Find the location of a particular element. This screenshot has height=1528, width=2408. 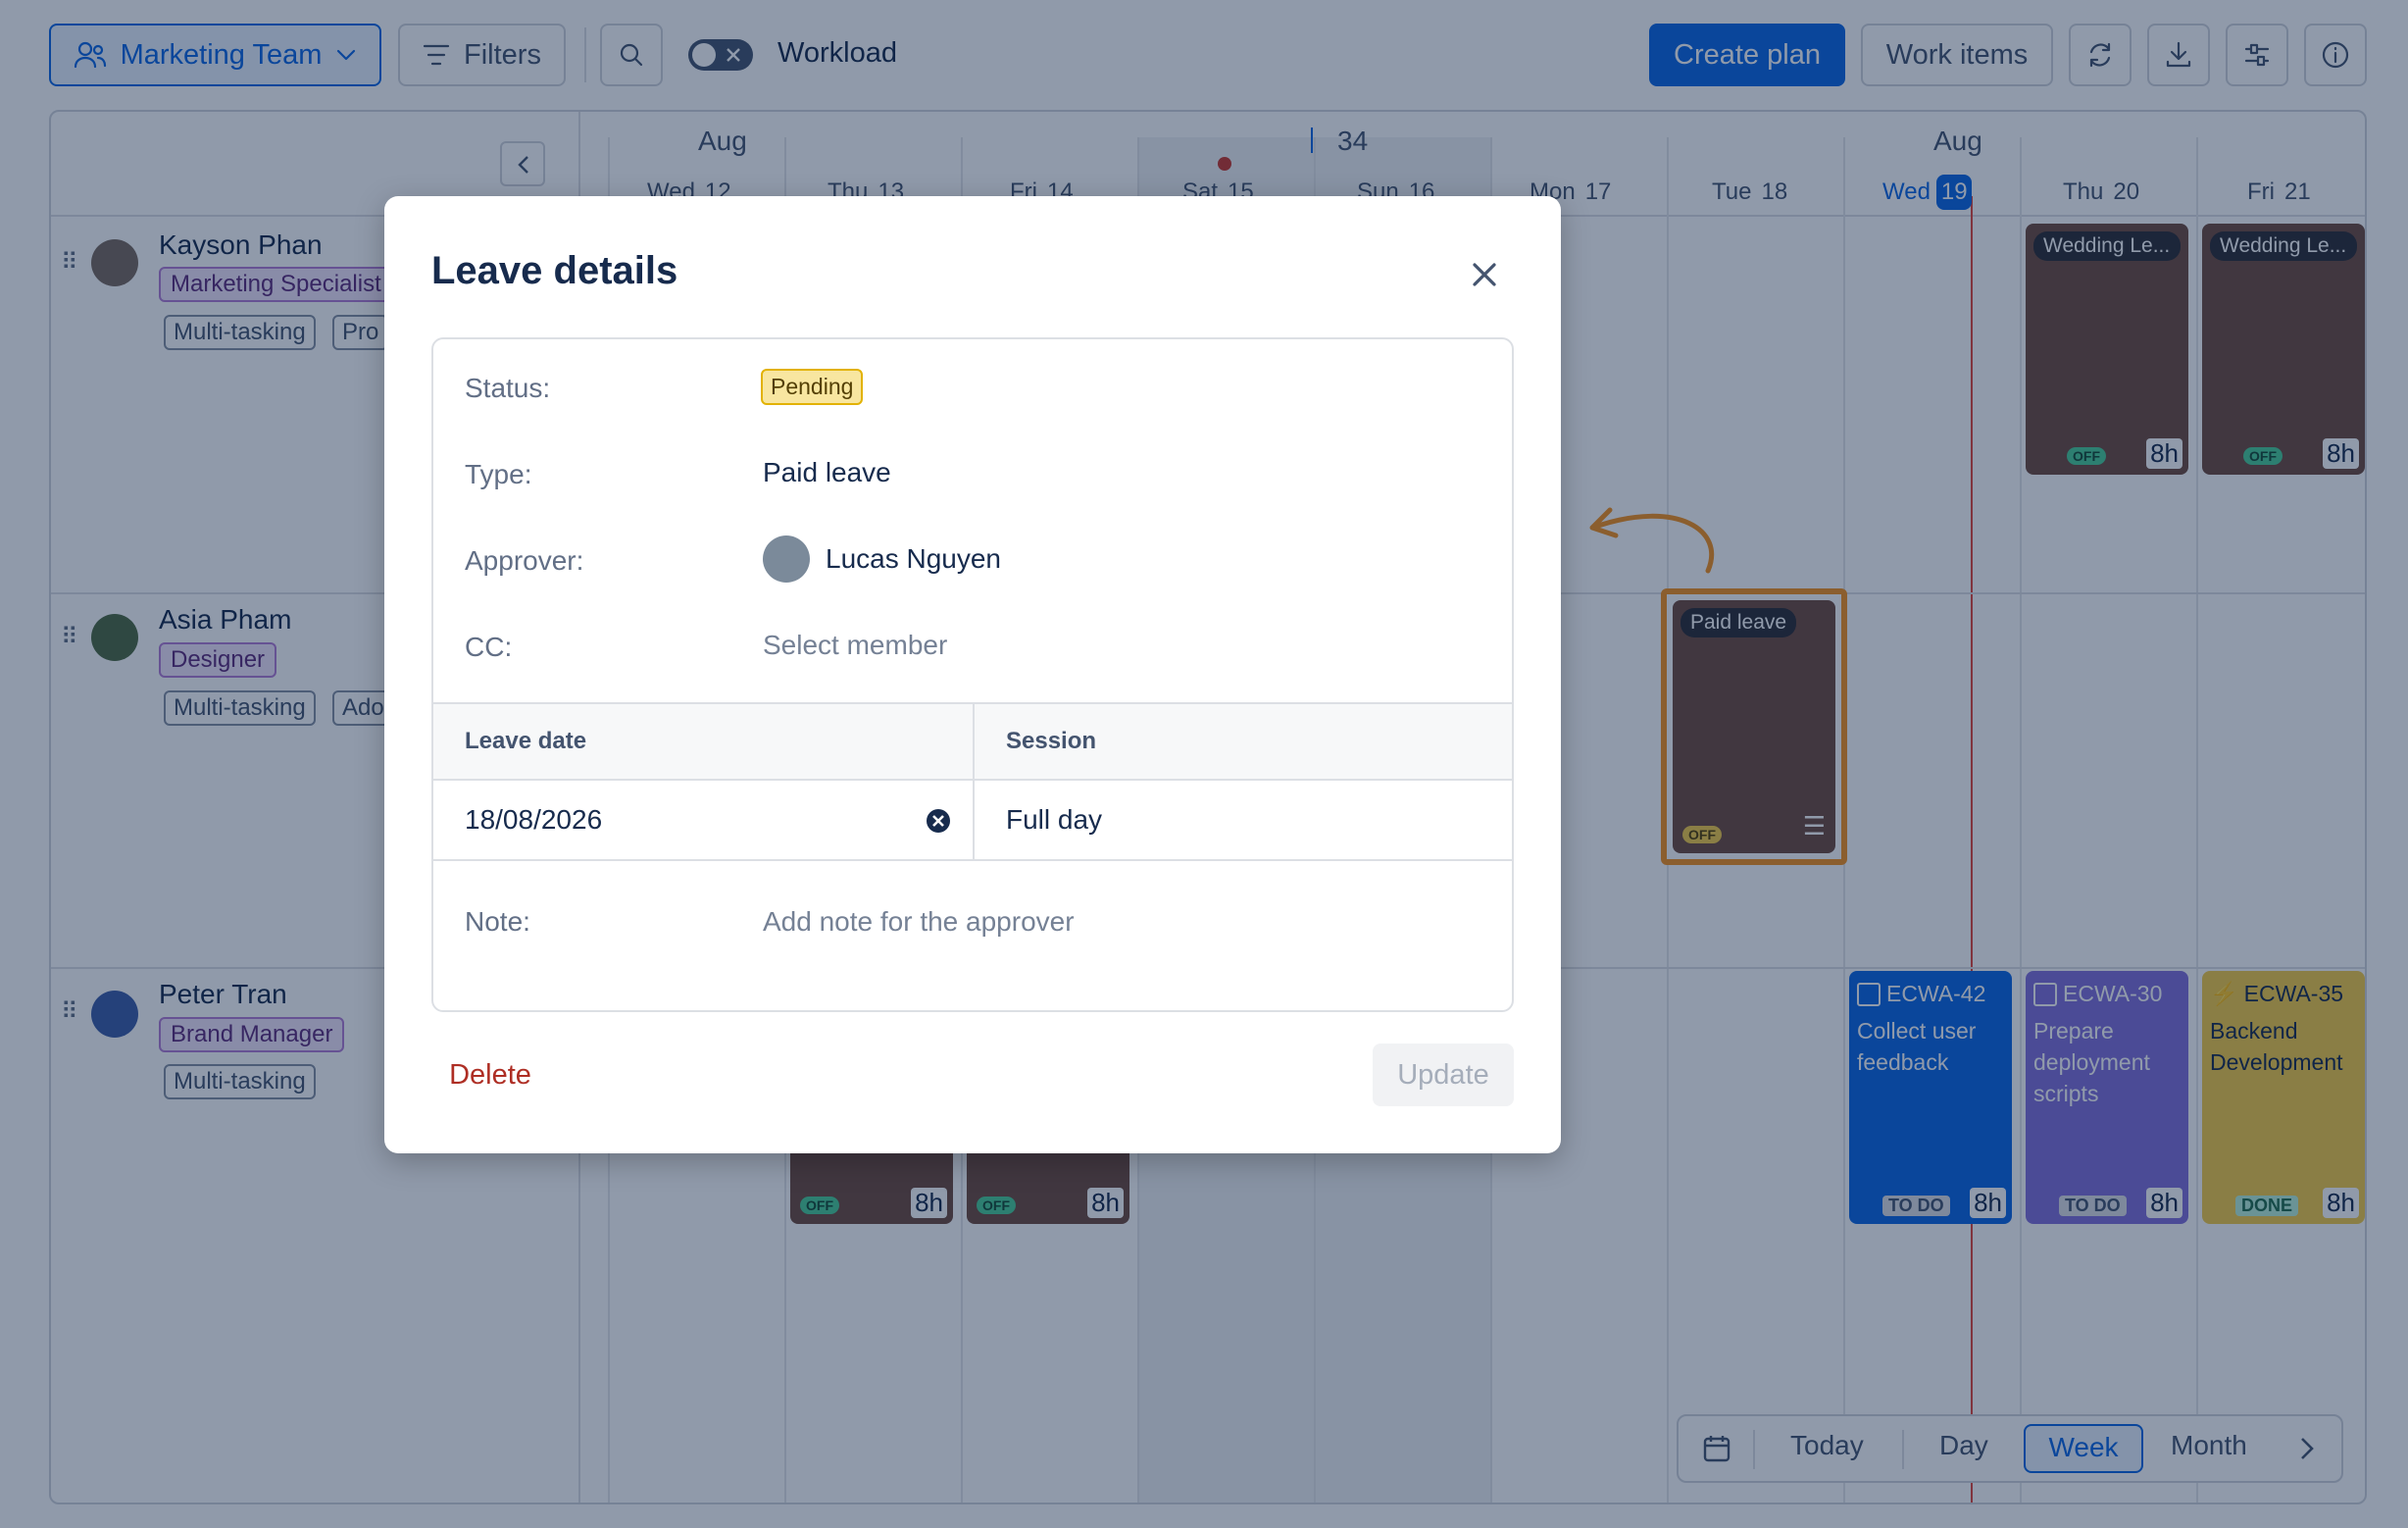

approver-avatar is located at coordinates (786, 559).